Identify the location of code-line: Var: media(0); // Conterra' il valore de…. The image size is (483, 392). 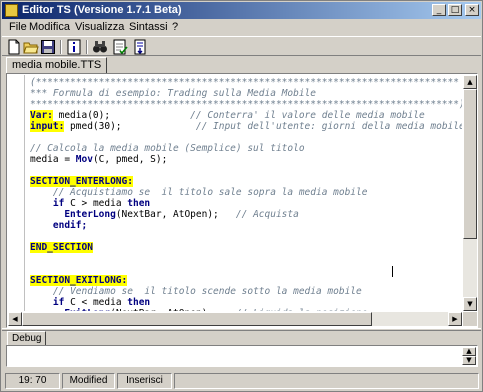
(246, 115).